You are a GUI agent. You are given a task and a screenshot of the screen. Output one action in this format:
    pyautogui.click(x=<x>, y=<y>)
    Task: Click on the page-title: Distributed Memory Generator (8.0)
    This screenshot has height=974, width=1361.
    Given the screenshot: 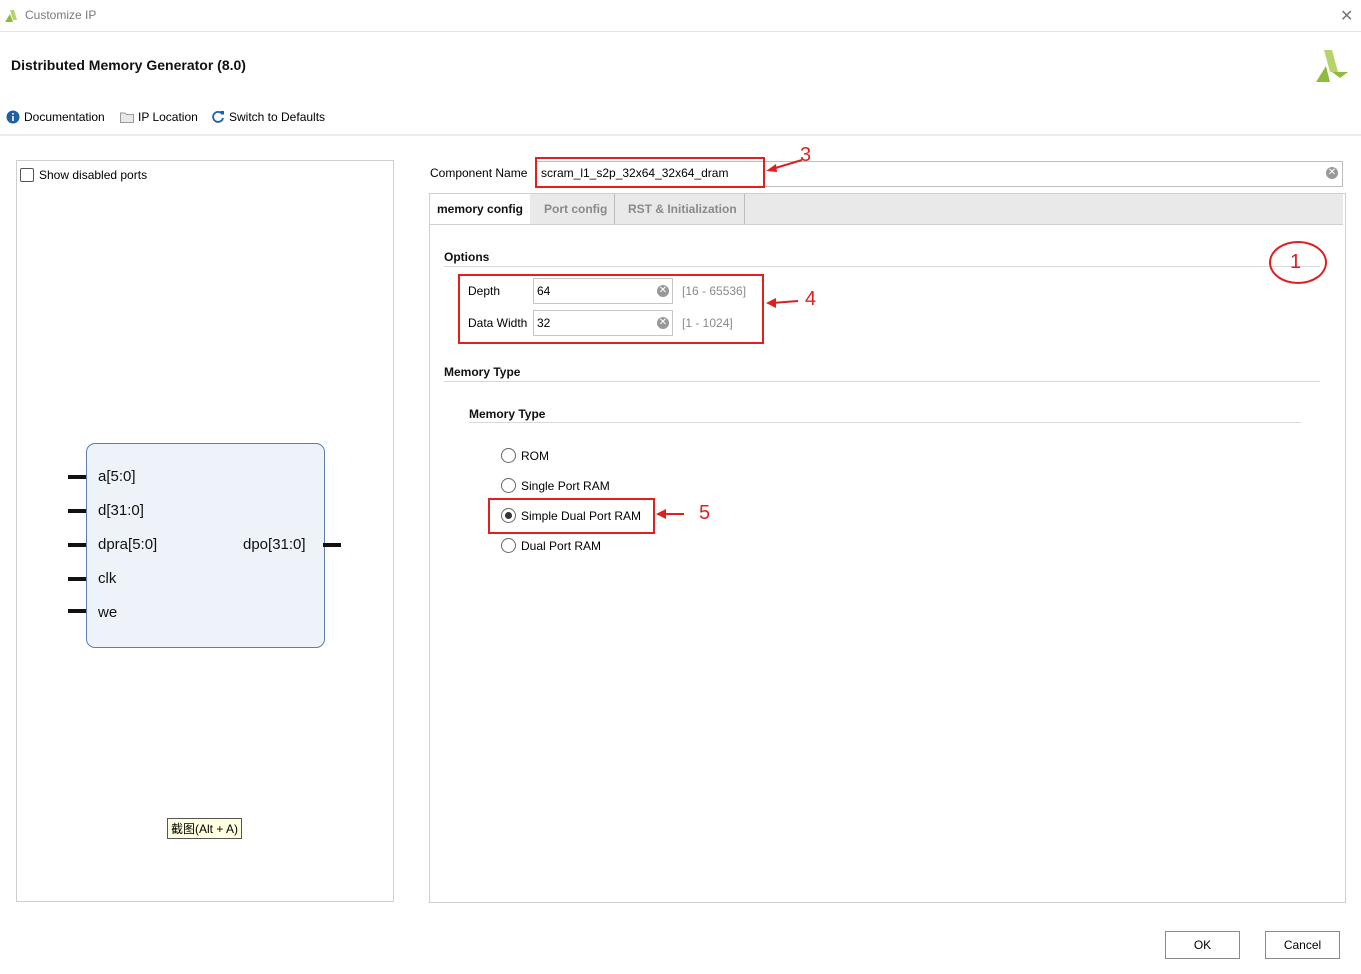 What is the action you would take?
    pyautogui.click(x=128, y=65)
    